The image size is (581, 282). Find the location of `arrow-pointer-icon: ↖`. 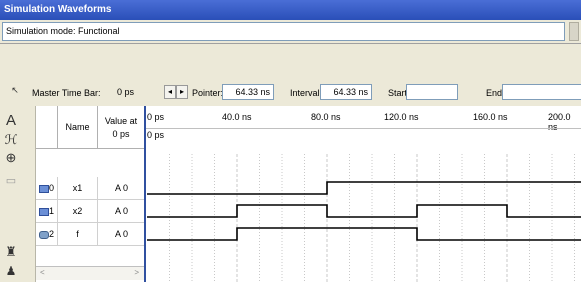

arrow-pointer-icon: ↖ is located at coordinates (15, 94).